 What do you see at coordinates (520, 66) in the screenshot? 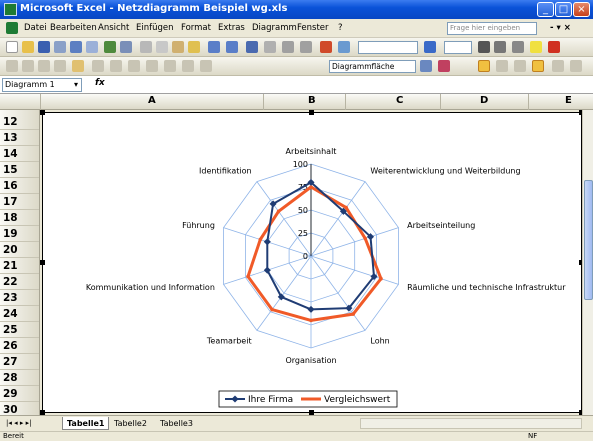
I see `by-row-icon` at bounding box center [520, 66].